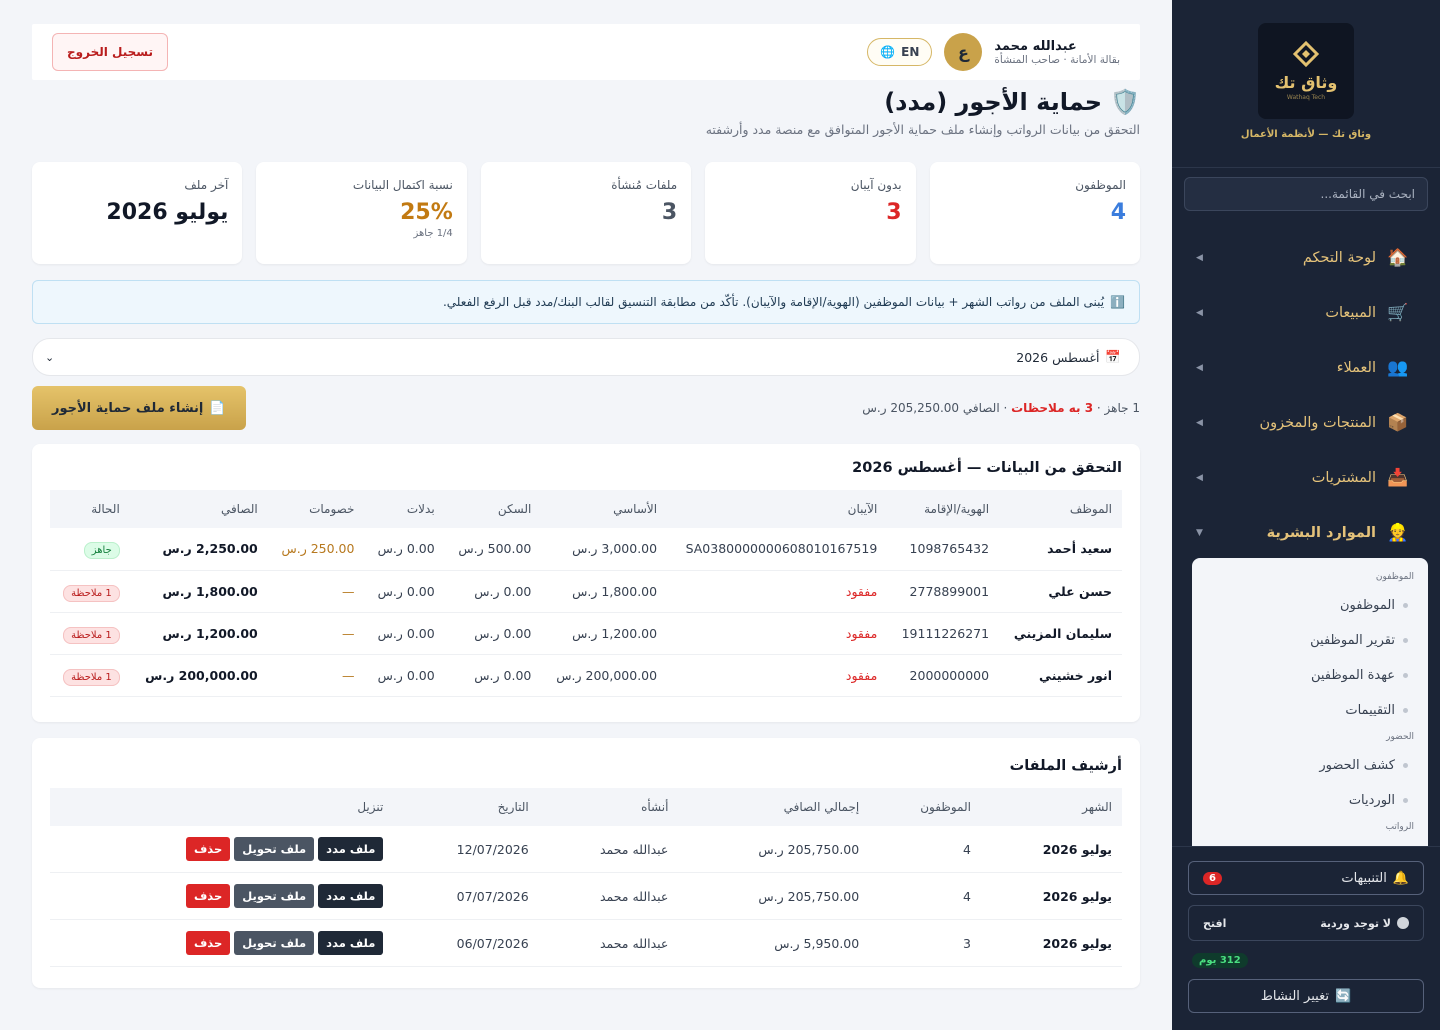 Image resolution: width=1440 pixels, height=1030 pixels. What do you see at coordinates (1310, 800) in the screenshot?
I see `submenu-item-shifts: الورديات` at bounding box center [1310, 800].